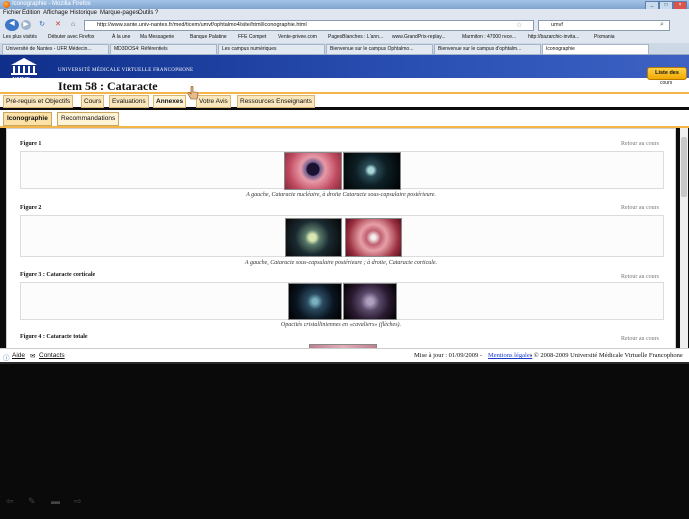 The width and height of the screenshot is (689, 519). What do you see at coordinates (271, 49) in the screenshot?
I see `browser-tab: Les campus numériques` at bounding box center [271, 49].